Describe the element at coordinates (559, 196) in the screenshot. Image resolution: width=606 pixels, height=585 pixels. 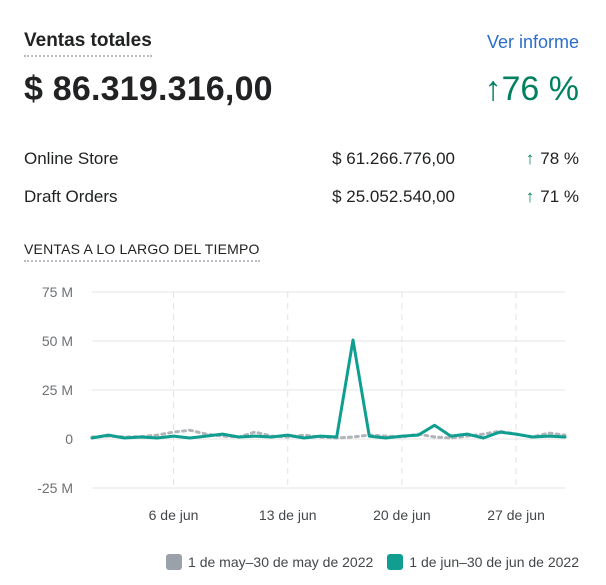
I see `breakdown-change-value: 71 %` at that location.